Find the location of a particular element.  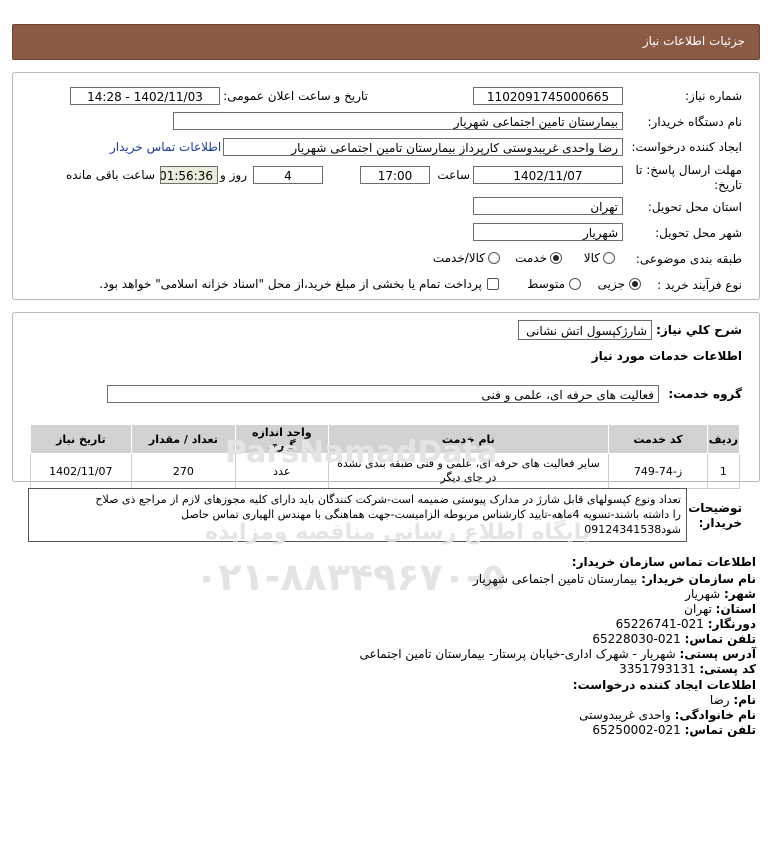

contact-address-label: آدرس پستی: is located at coordinates (717, 654).